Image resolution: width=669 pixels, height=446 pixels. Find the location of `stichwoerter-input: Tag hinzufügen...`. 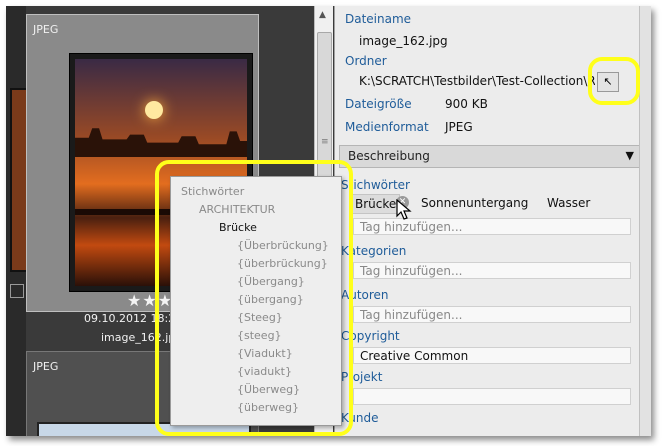

stichwoerter-input: Tag hinzufügen... is located at coordinates (492, 226).